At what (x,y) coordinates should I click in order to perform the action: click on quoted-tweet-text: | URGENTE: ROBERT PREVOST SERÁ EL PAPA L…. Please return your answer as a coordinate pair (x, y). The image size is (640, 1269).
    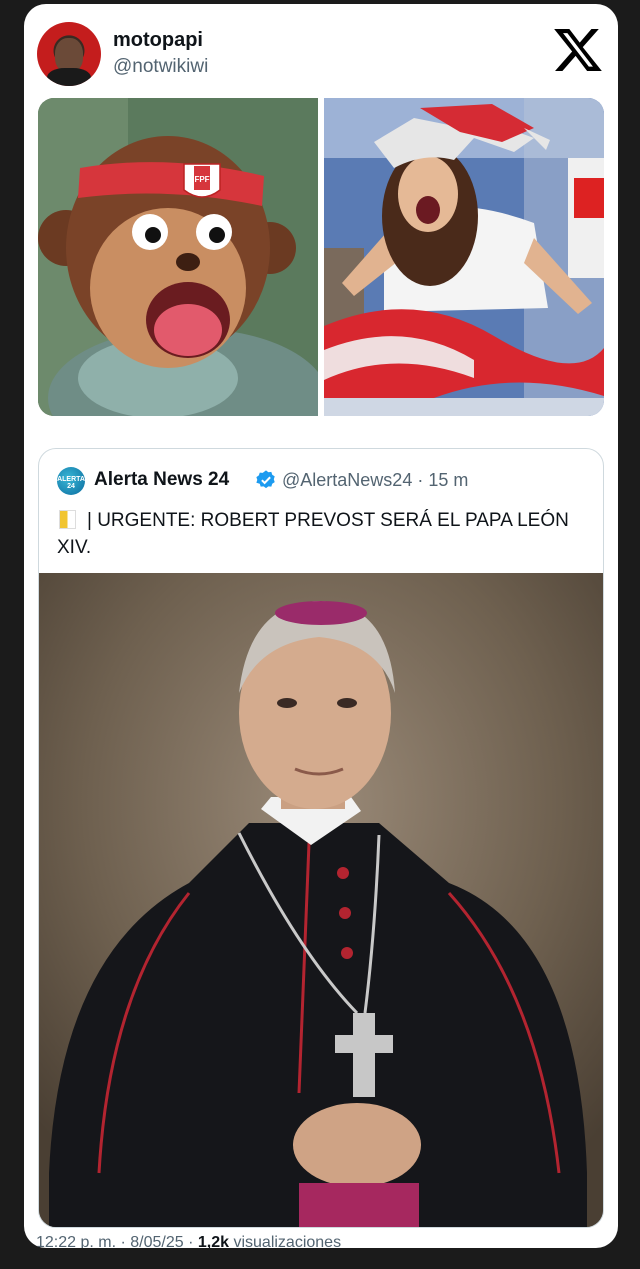
    Looking at the image, I should click on (313, 534).